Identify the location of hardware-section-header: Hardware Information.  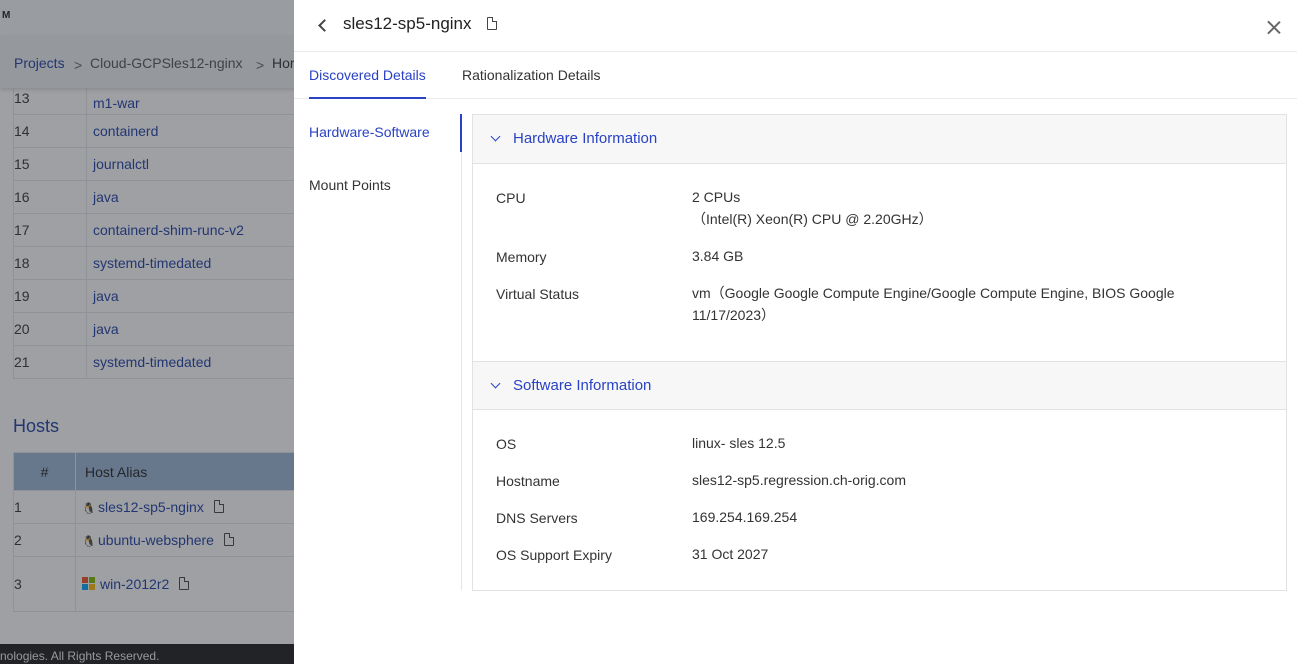
(879, 139).